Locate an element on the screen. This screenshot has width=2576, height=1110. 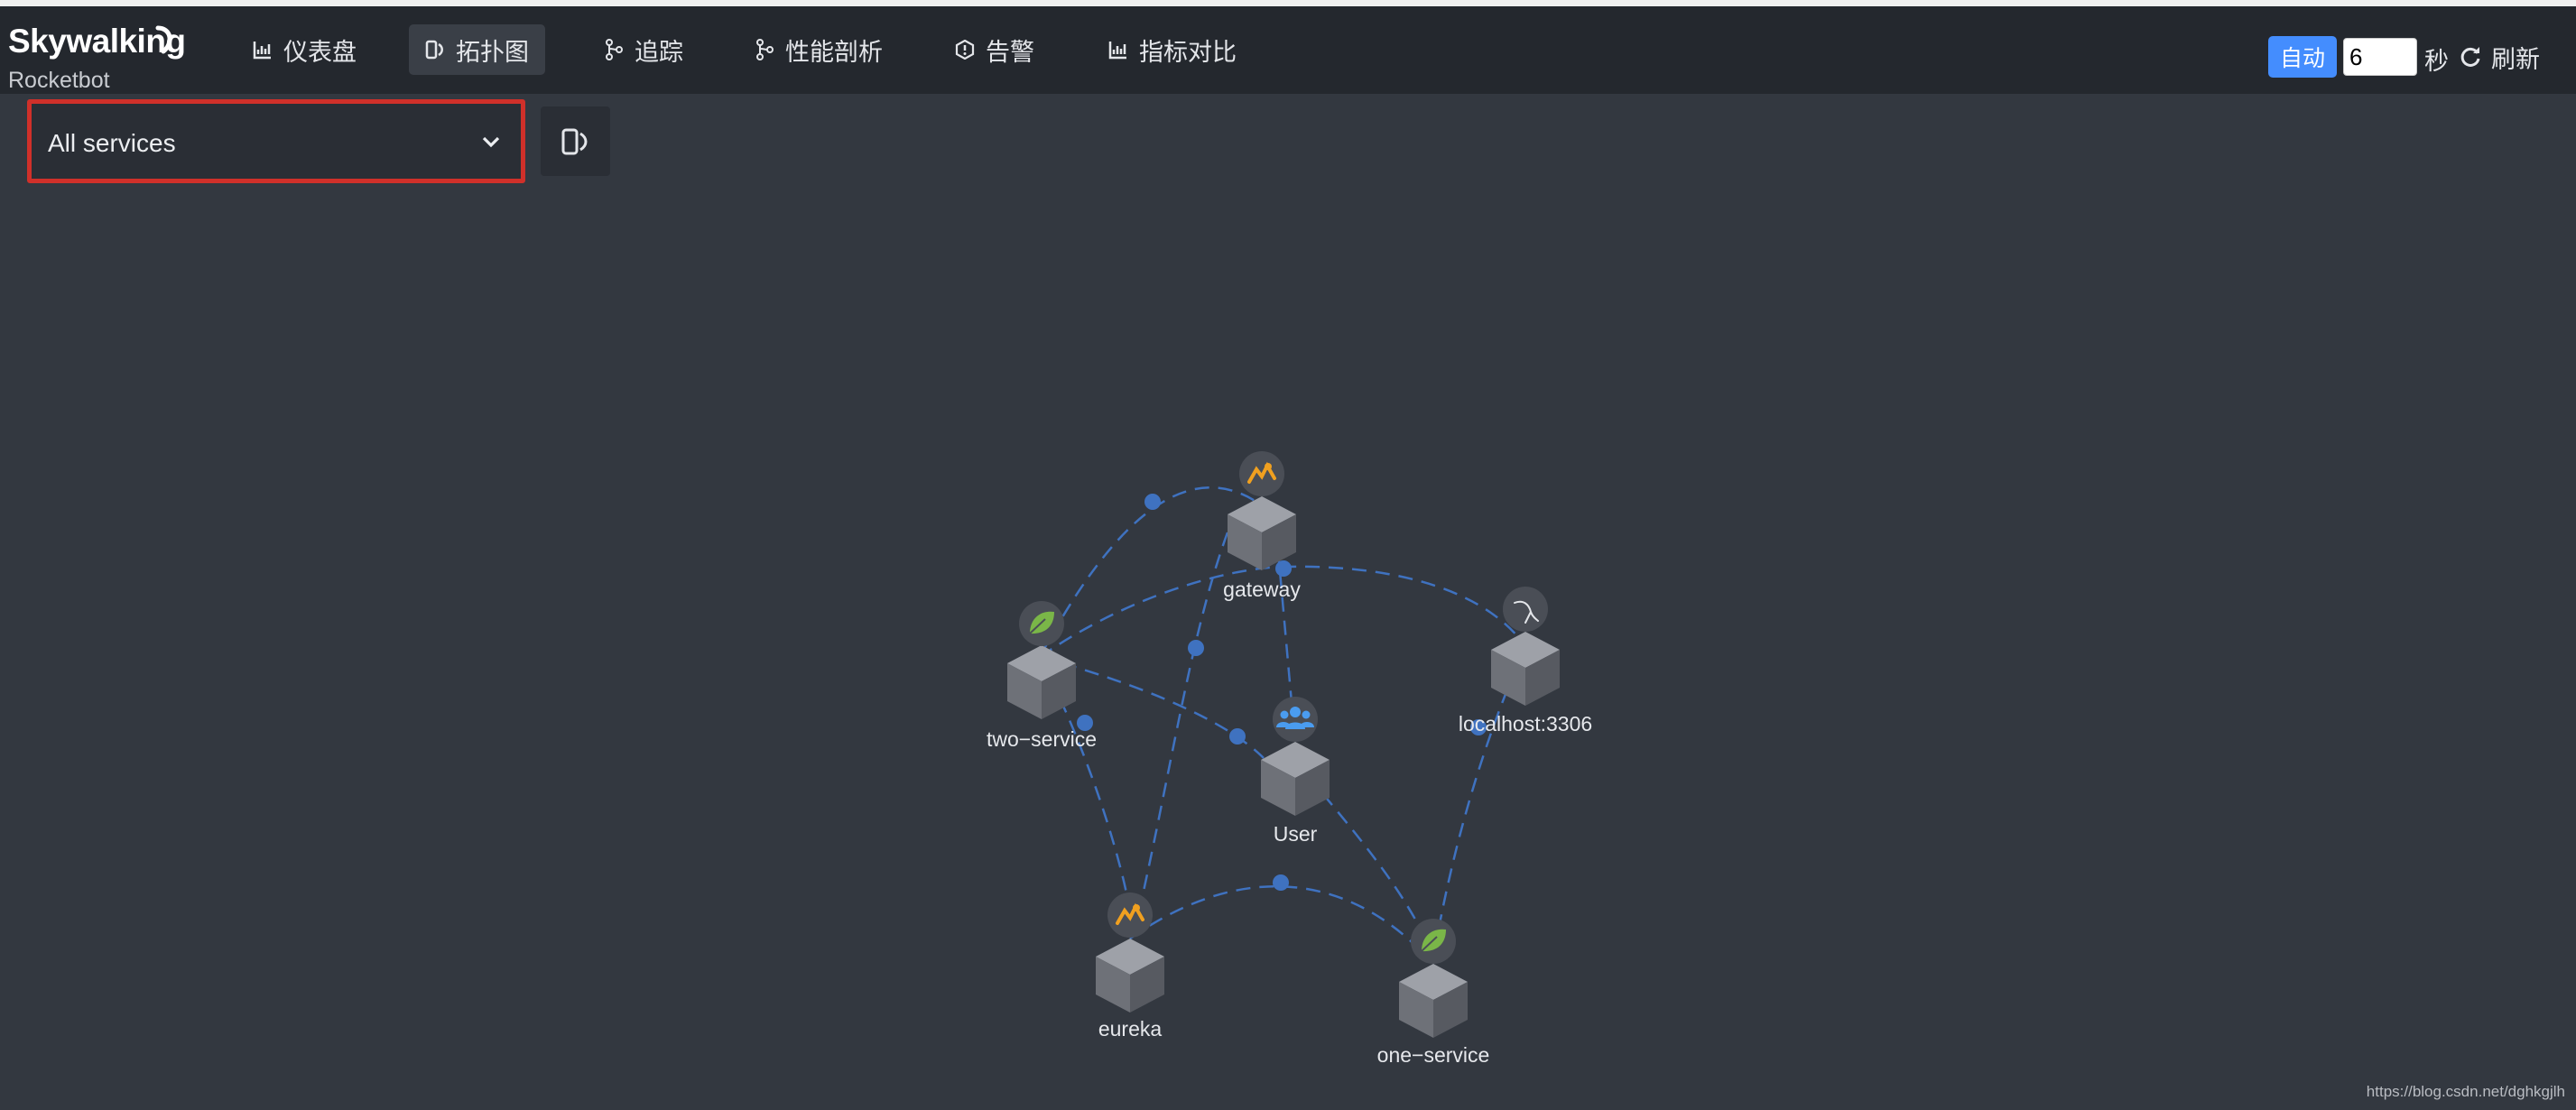
edge-eureka-one-service is located at coordinates (1280, 923).